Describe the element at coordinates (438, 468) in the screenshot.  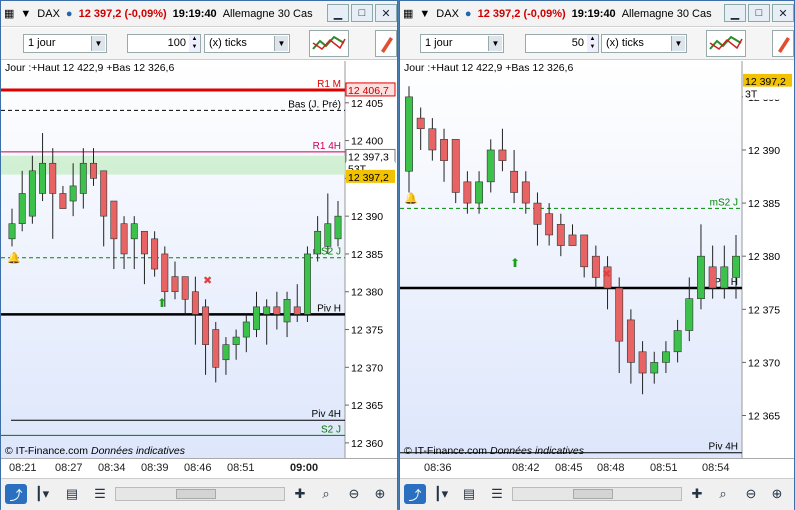
I see `x-tick: 08:36` at that location.